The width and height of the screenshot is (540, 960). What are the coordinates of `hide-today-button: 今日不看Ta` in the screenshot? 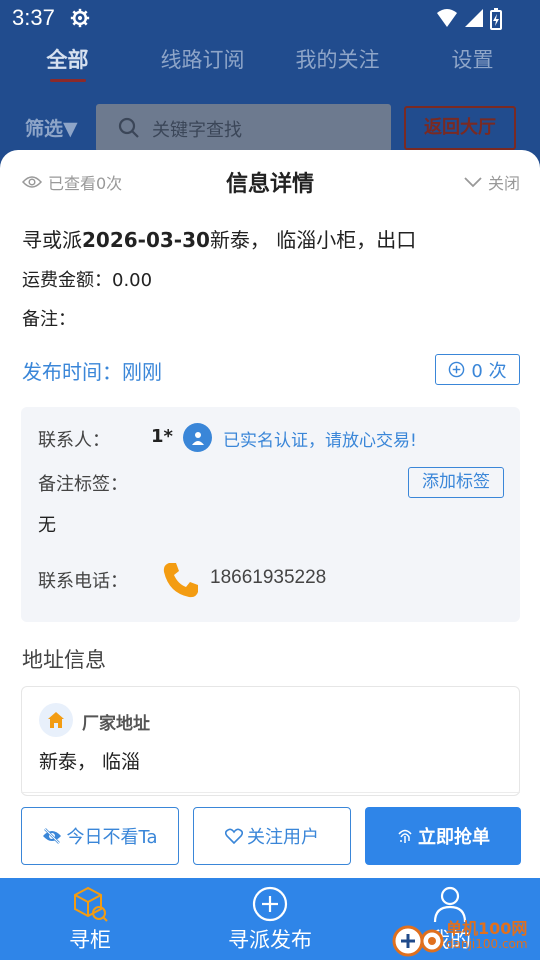 It's located at (100, 836).